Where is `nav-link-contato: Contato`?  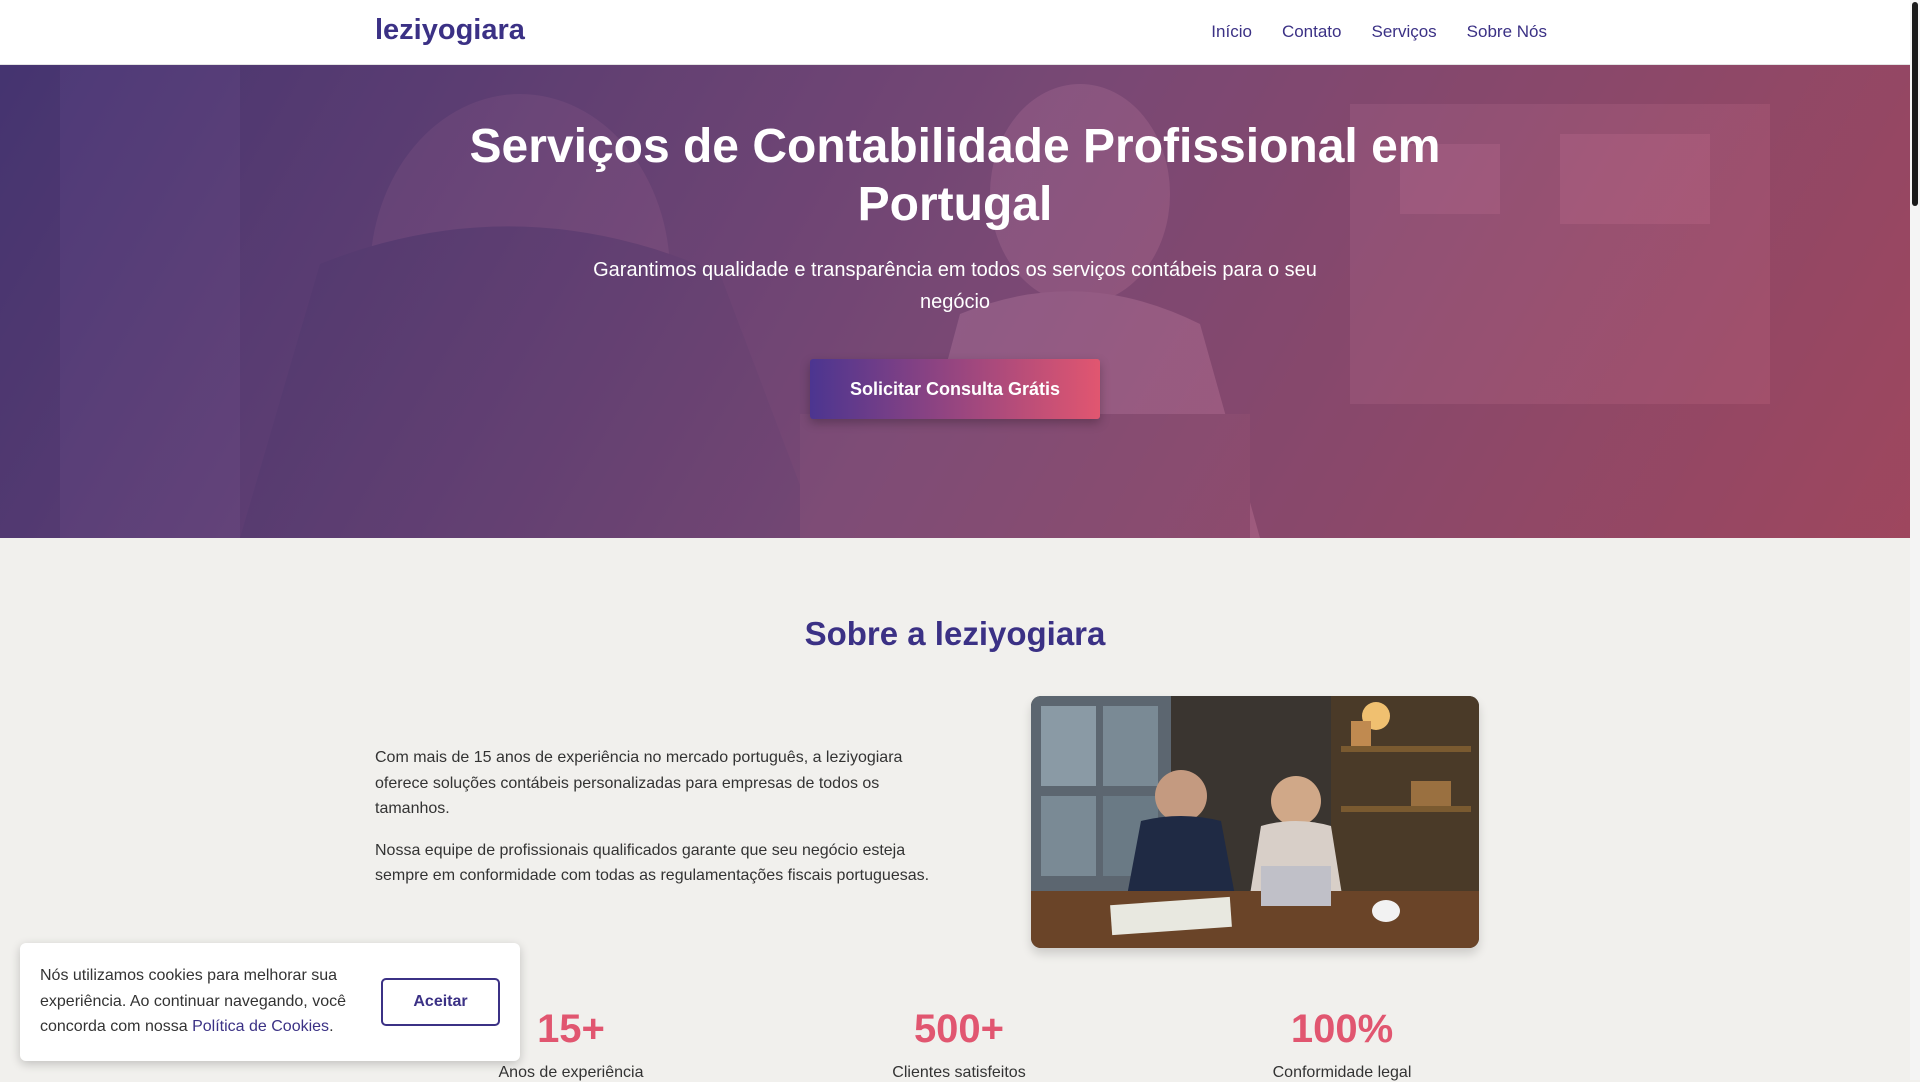
nav-link-contato: Contato is located at coordinates (1312, 32).